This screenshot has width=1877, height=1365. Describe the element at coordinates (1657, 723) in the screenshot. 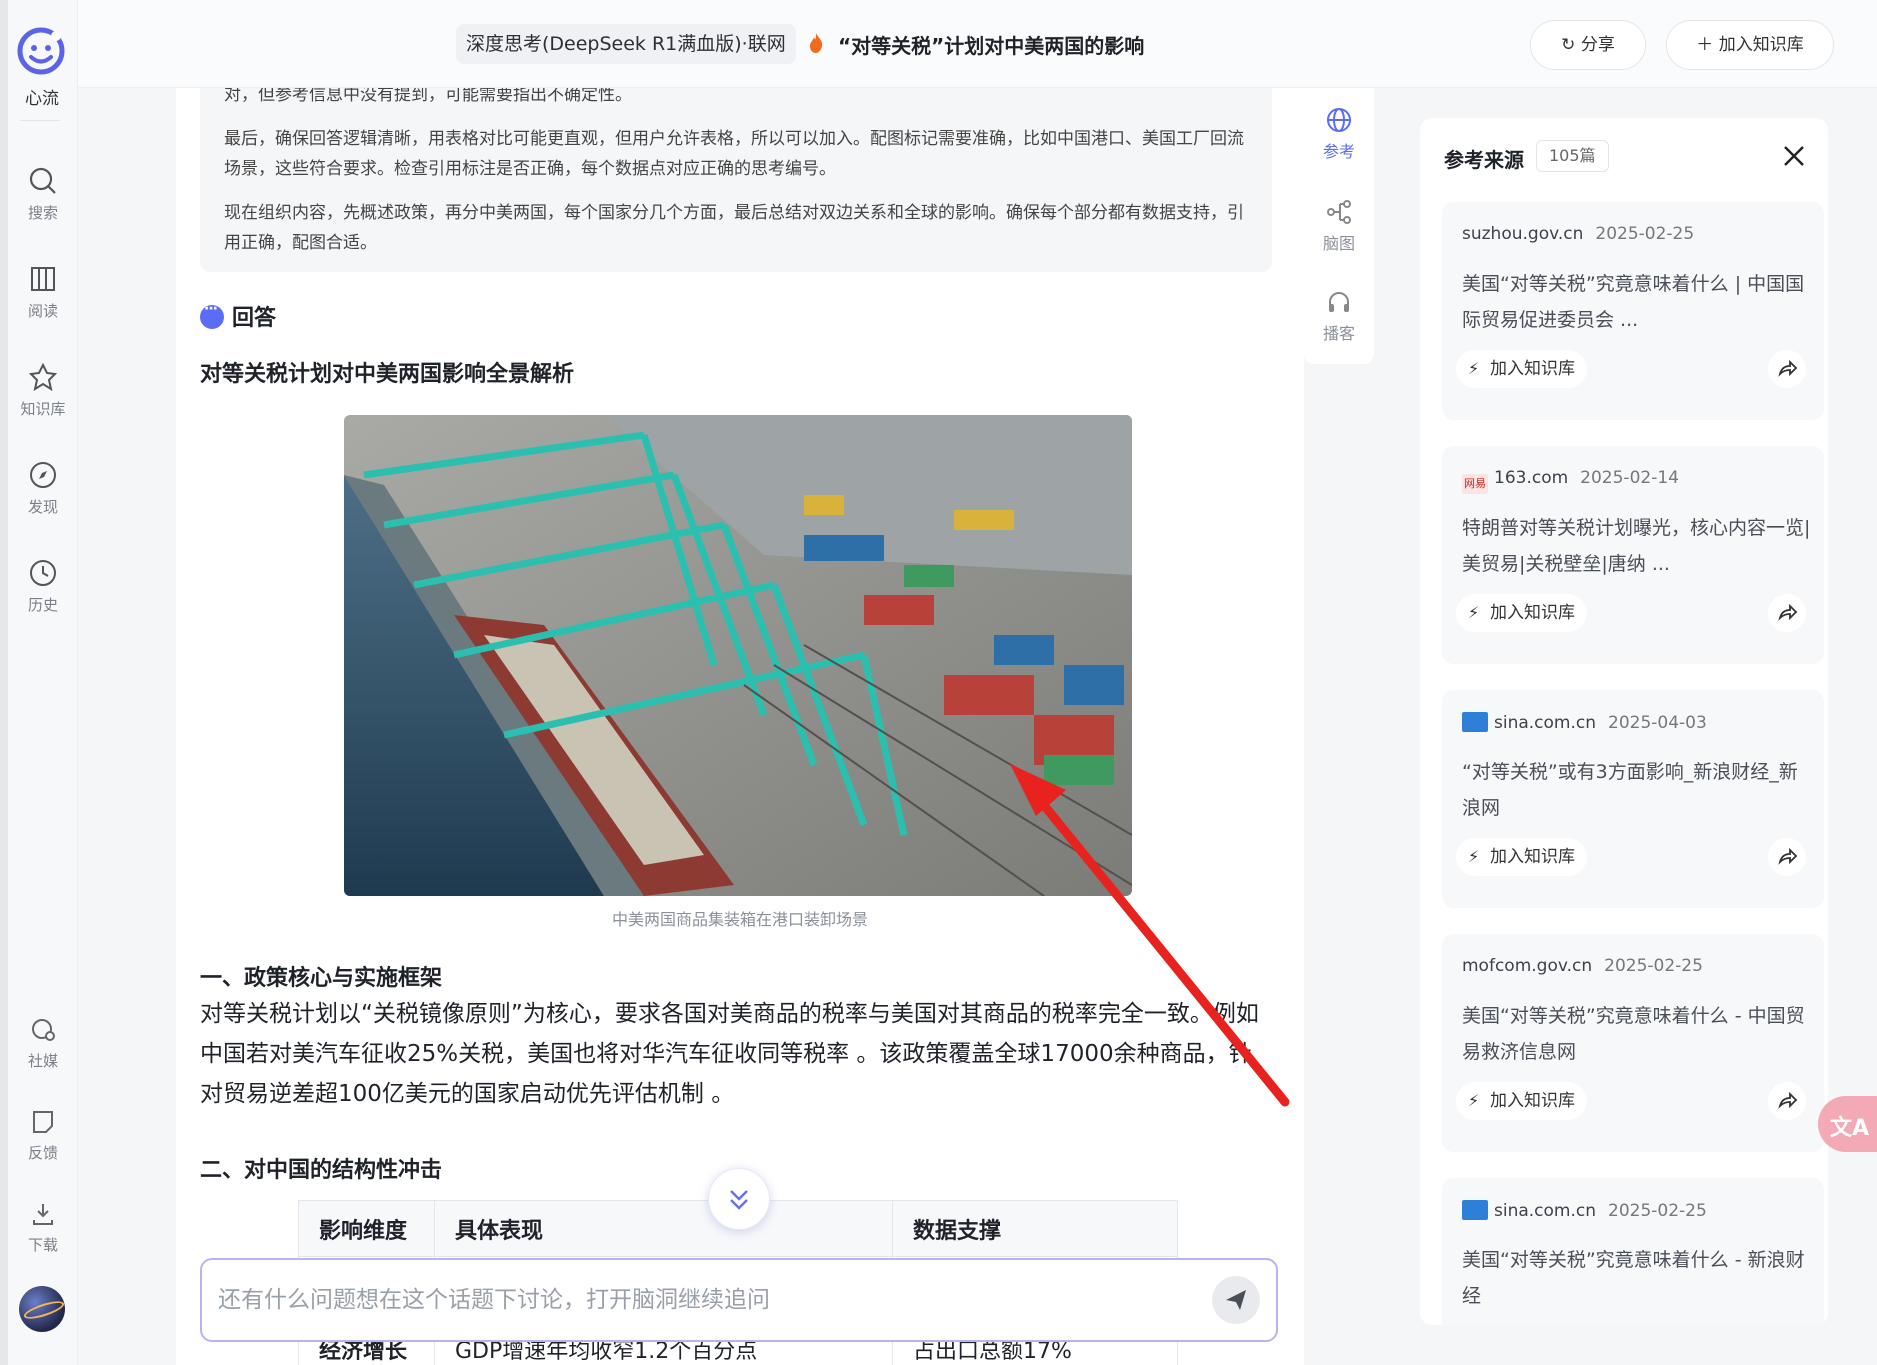

I see `reference-date: 2025-04-03` at that location.